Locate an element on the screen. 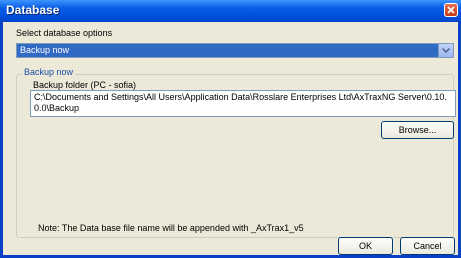  window-title: Database is located at coordinates (33, 10).